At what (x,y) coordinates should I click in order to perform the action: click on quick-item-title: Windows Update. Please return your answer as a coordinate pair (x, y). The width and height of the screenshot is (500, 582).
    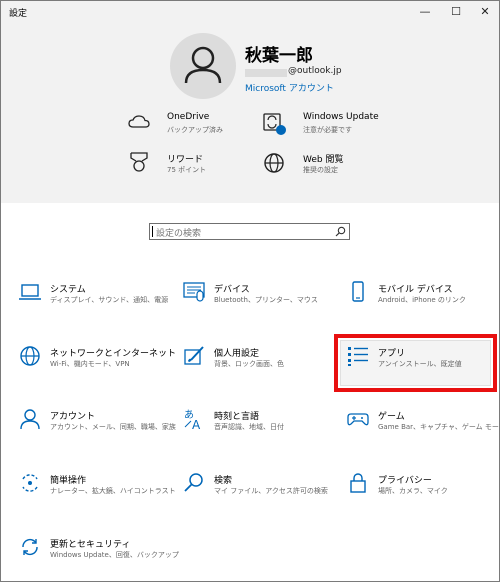
    Looking at the image, I should click on (341, 117).